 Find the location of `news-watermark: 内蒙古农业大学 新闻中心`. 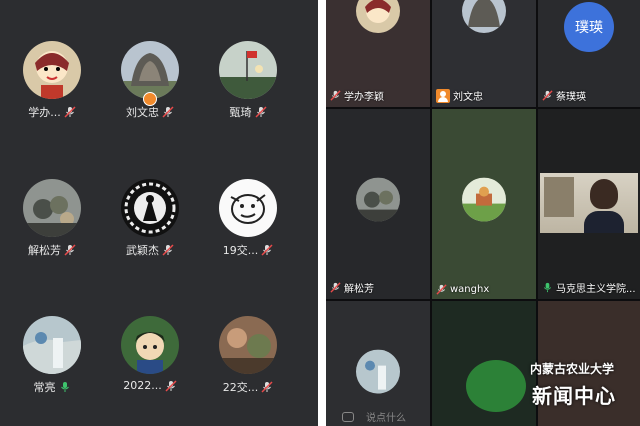

news-watermark: 内蒙古农业大学 新闻中心 is located at coordinates (551, 386).